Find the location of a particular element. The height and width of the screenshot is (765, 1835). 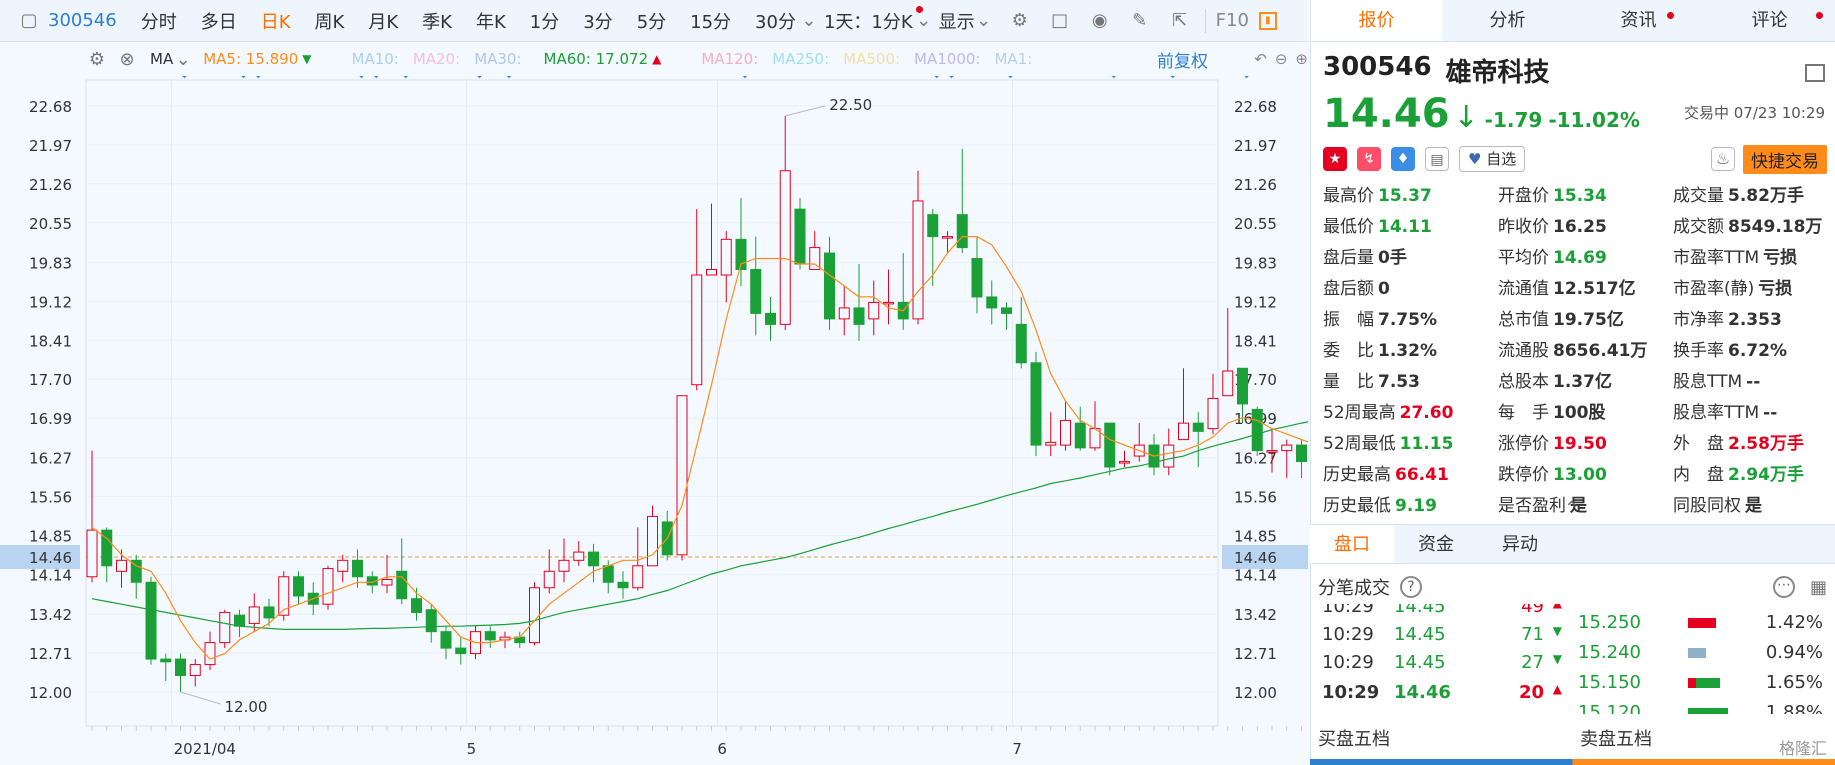

ma10-label: MA10: is located at coordinates (375, 59).